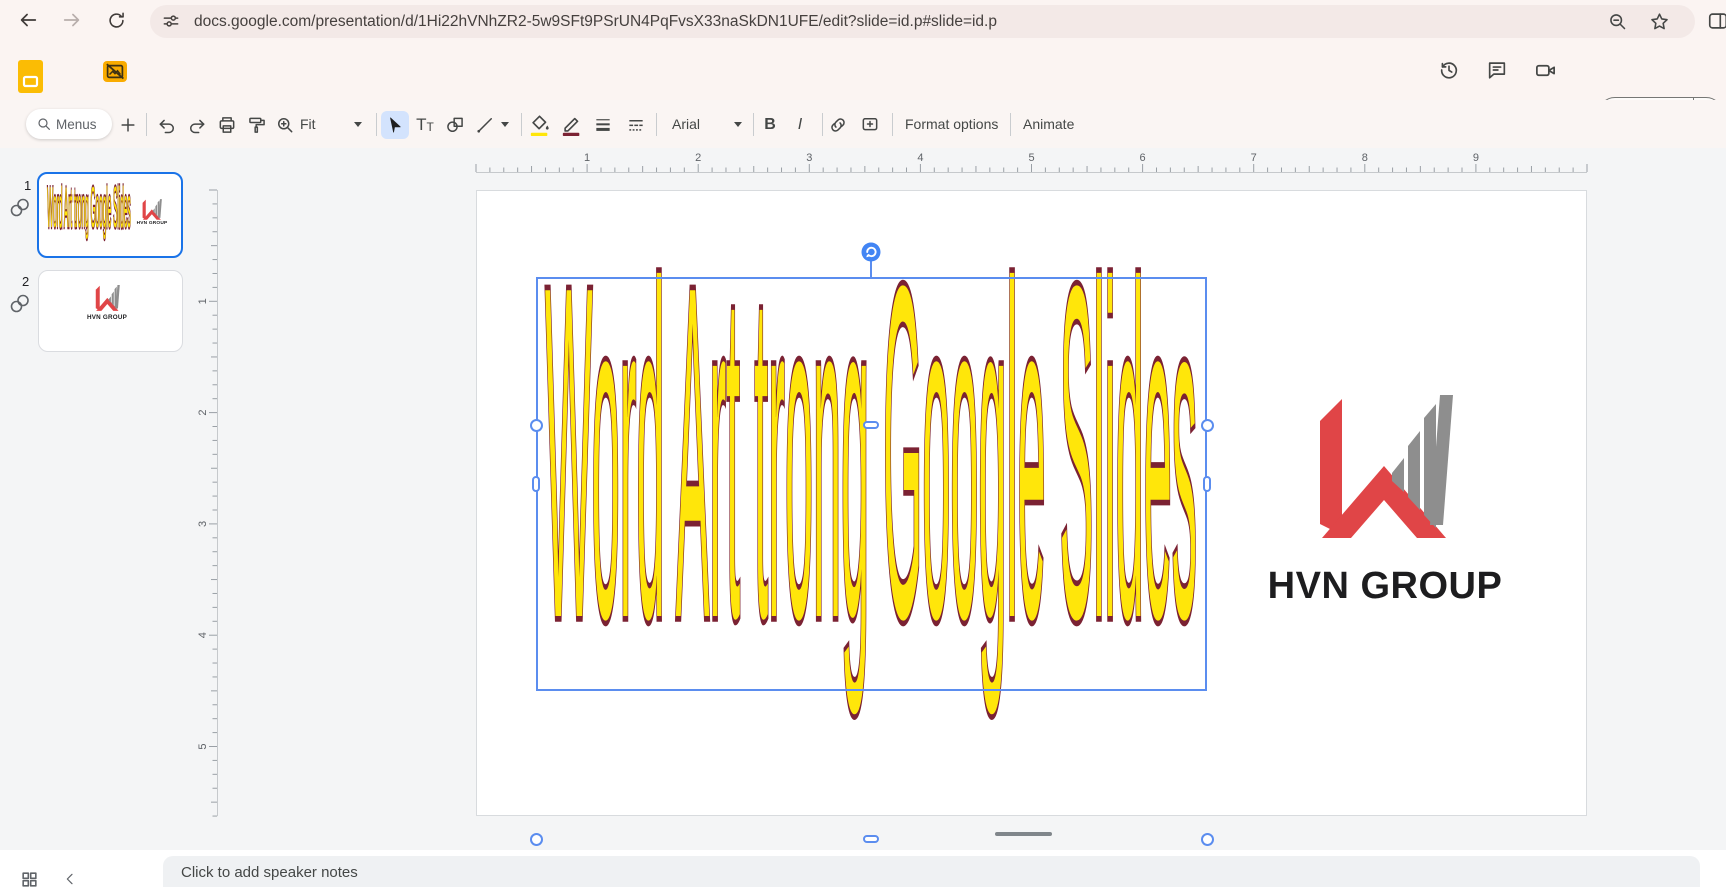 This screenshot has height=887, width=1726. What do you see at coordinates (1143, 158) in the screenshot?
I see `svg-text: 6` at bounding box center [1143, 158].